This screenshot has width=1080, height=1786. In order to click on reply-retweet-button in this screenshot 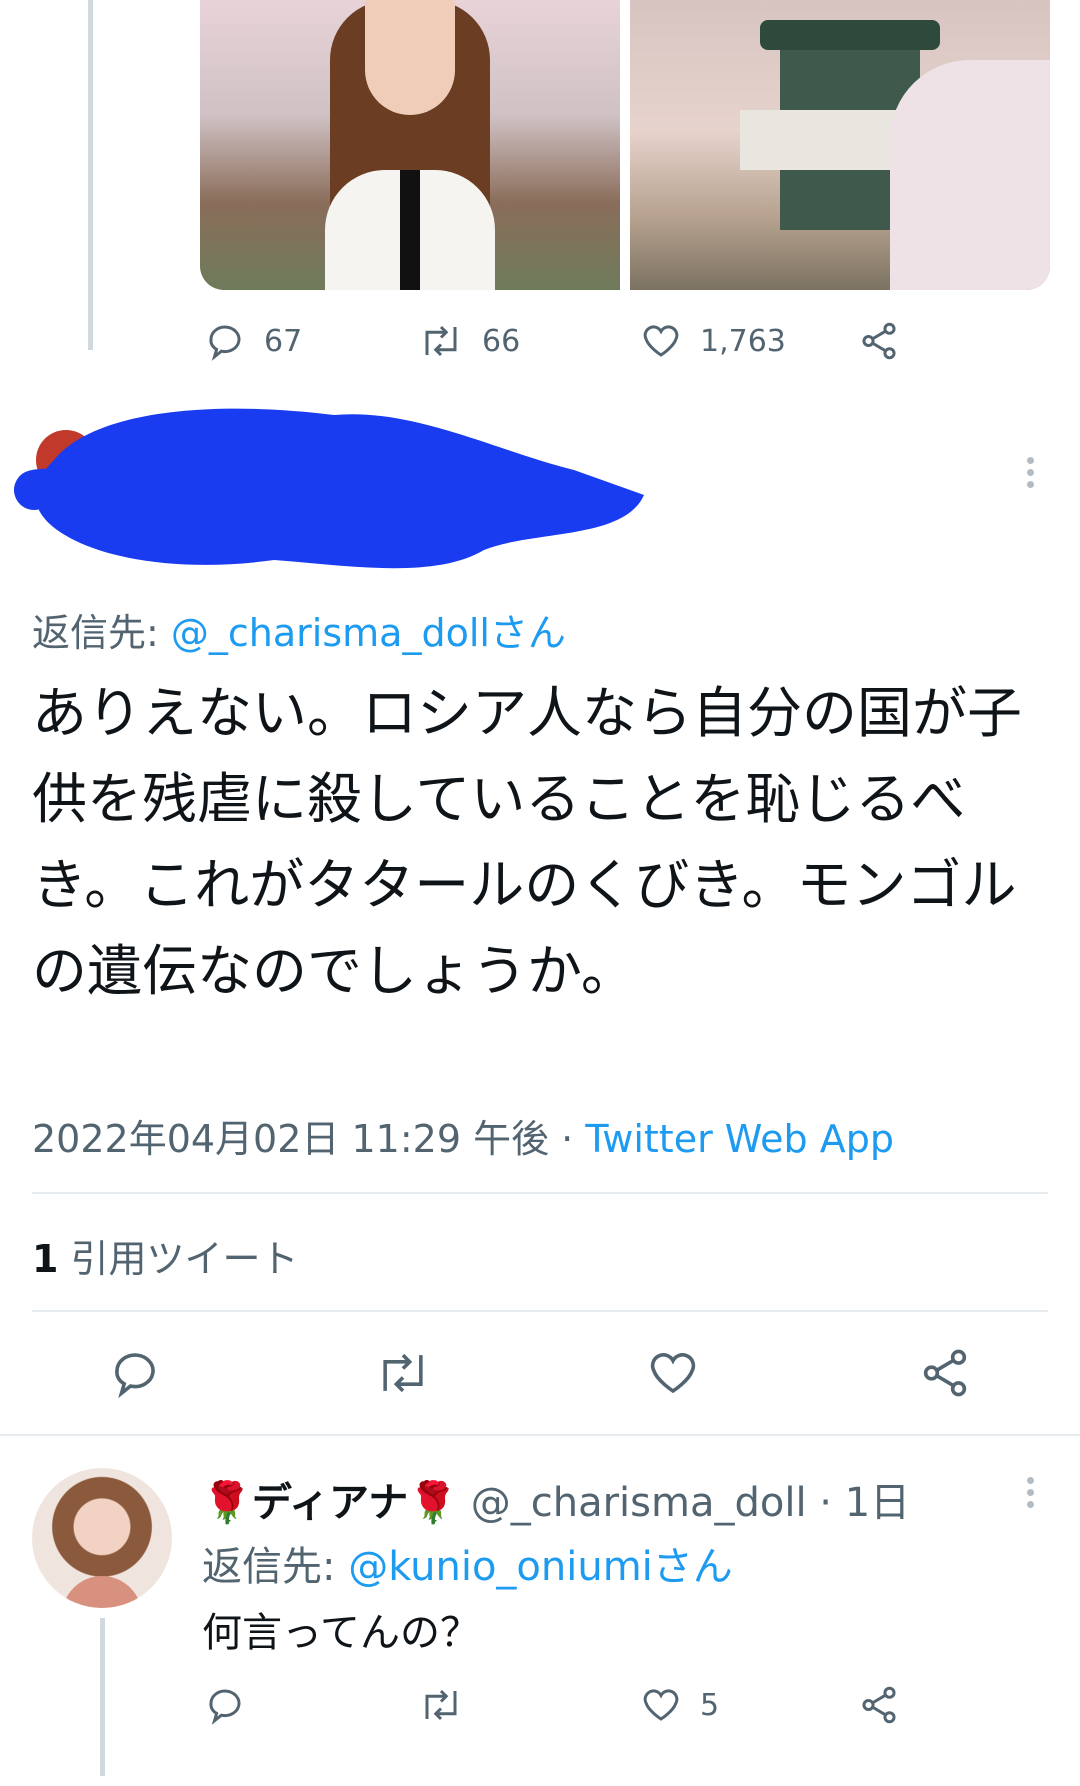, I will do `click(441, 1705)`.